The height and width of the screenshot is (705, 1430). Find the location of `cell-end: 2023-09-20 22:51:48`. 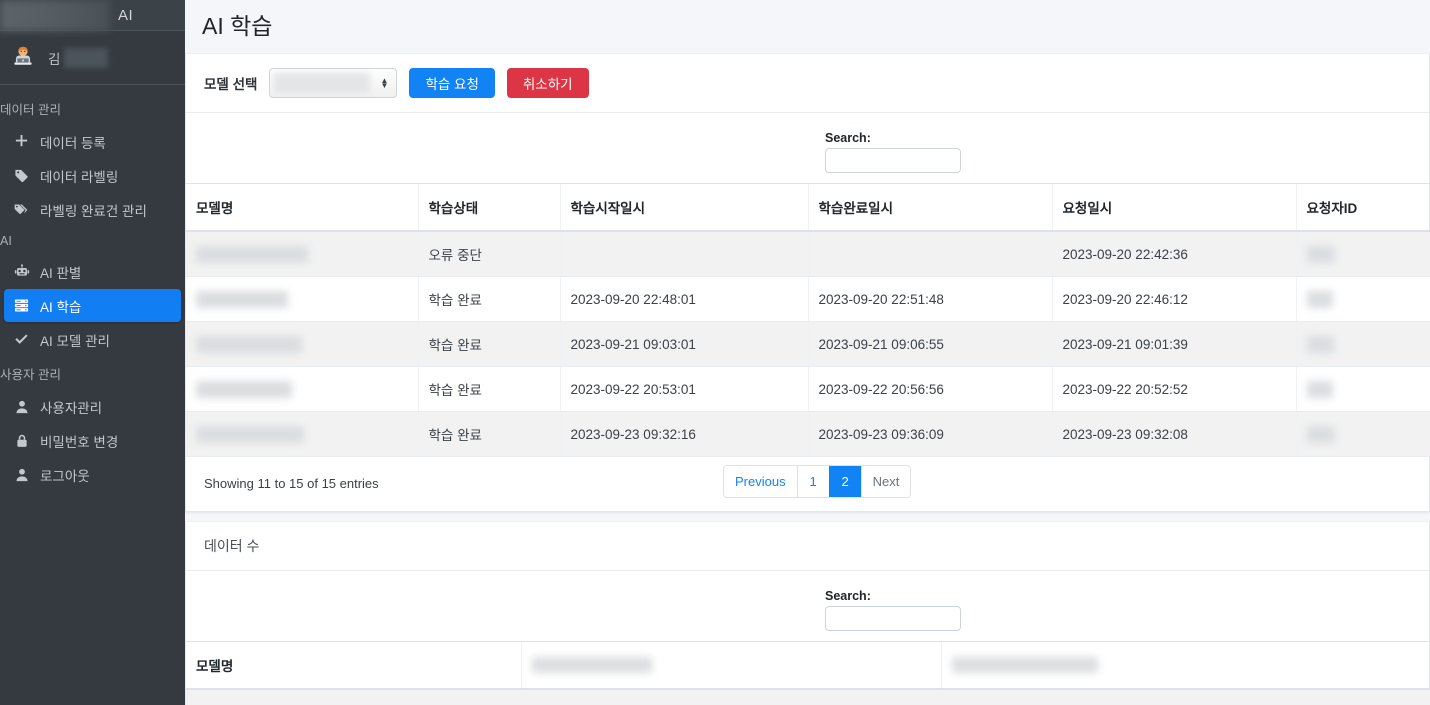

cell-end: 2023-09-20 22:51:48 is located at coordinates (929, 299).